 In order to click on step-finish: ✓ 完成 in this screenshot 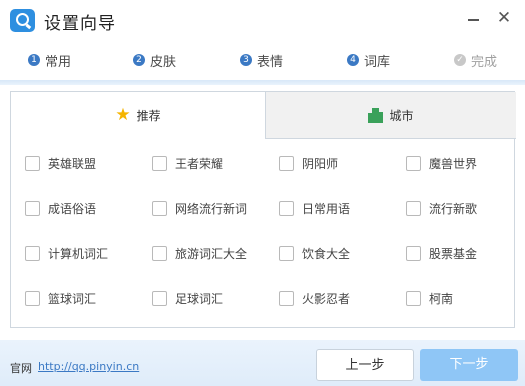, I will do `click(476, 60)`.